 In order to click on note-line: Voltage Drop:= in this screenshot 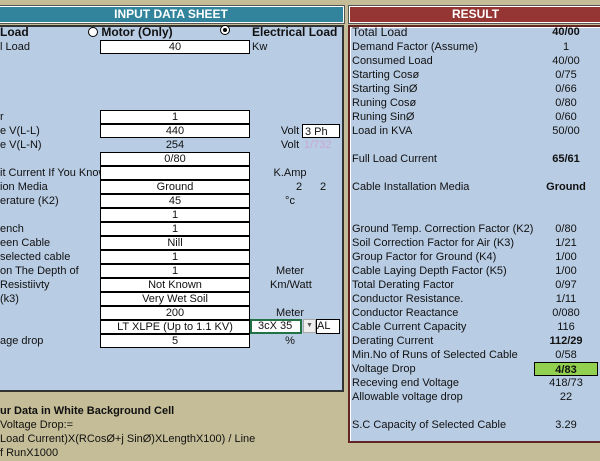, I will do `click(37, 425)`.